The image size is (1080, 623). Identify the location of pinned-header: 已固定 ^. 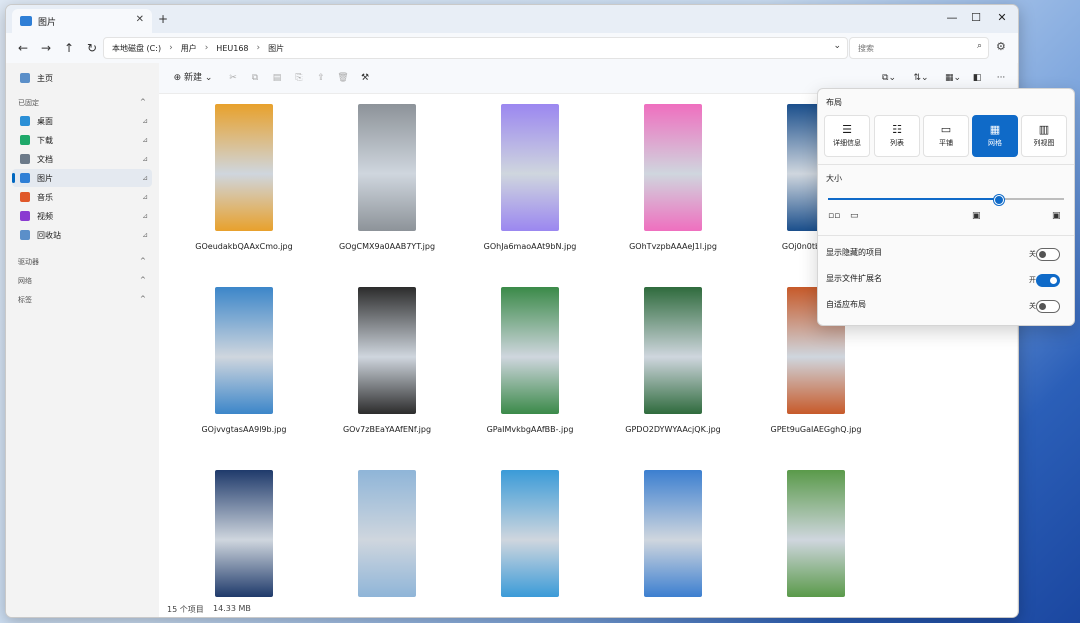
(82, 103).